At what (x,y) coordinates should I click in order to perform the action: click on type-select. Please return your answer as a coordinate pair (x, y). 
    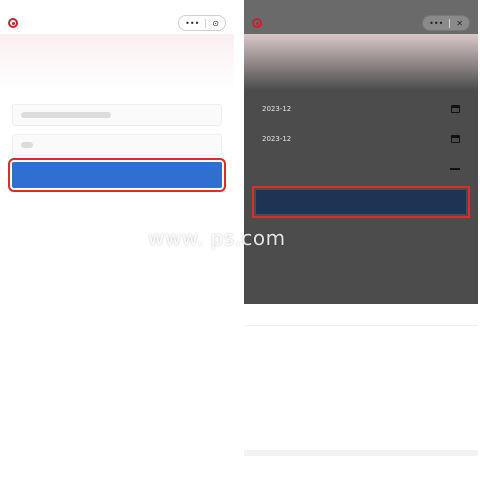
    Looking at the image, I should click on (361, 169).